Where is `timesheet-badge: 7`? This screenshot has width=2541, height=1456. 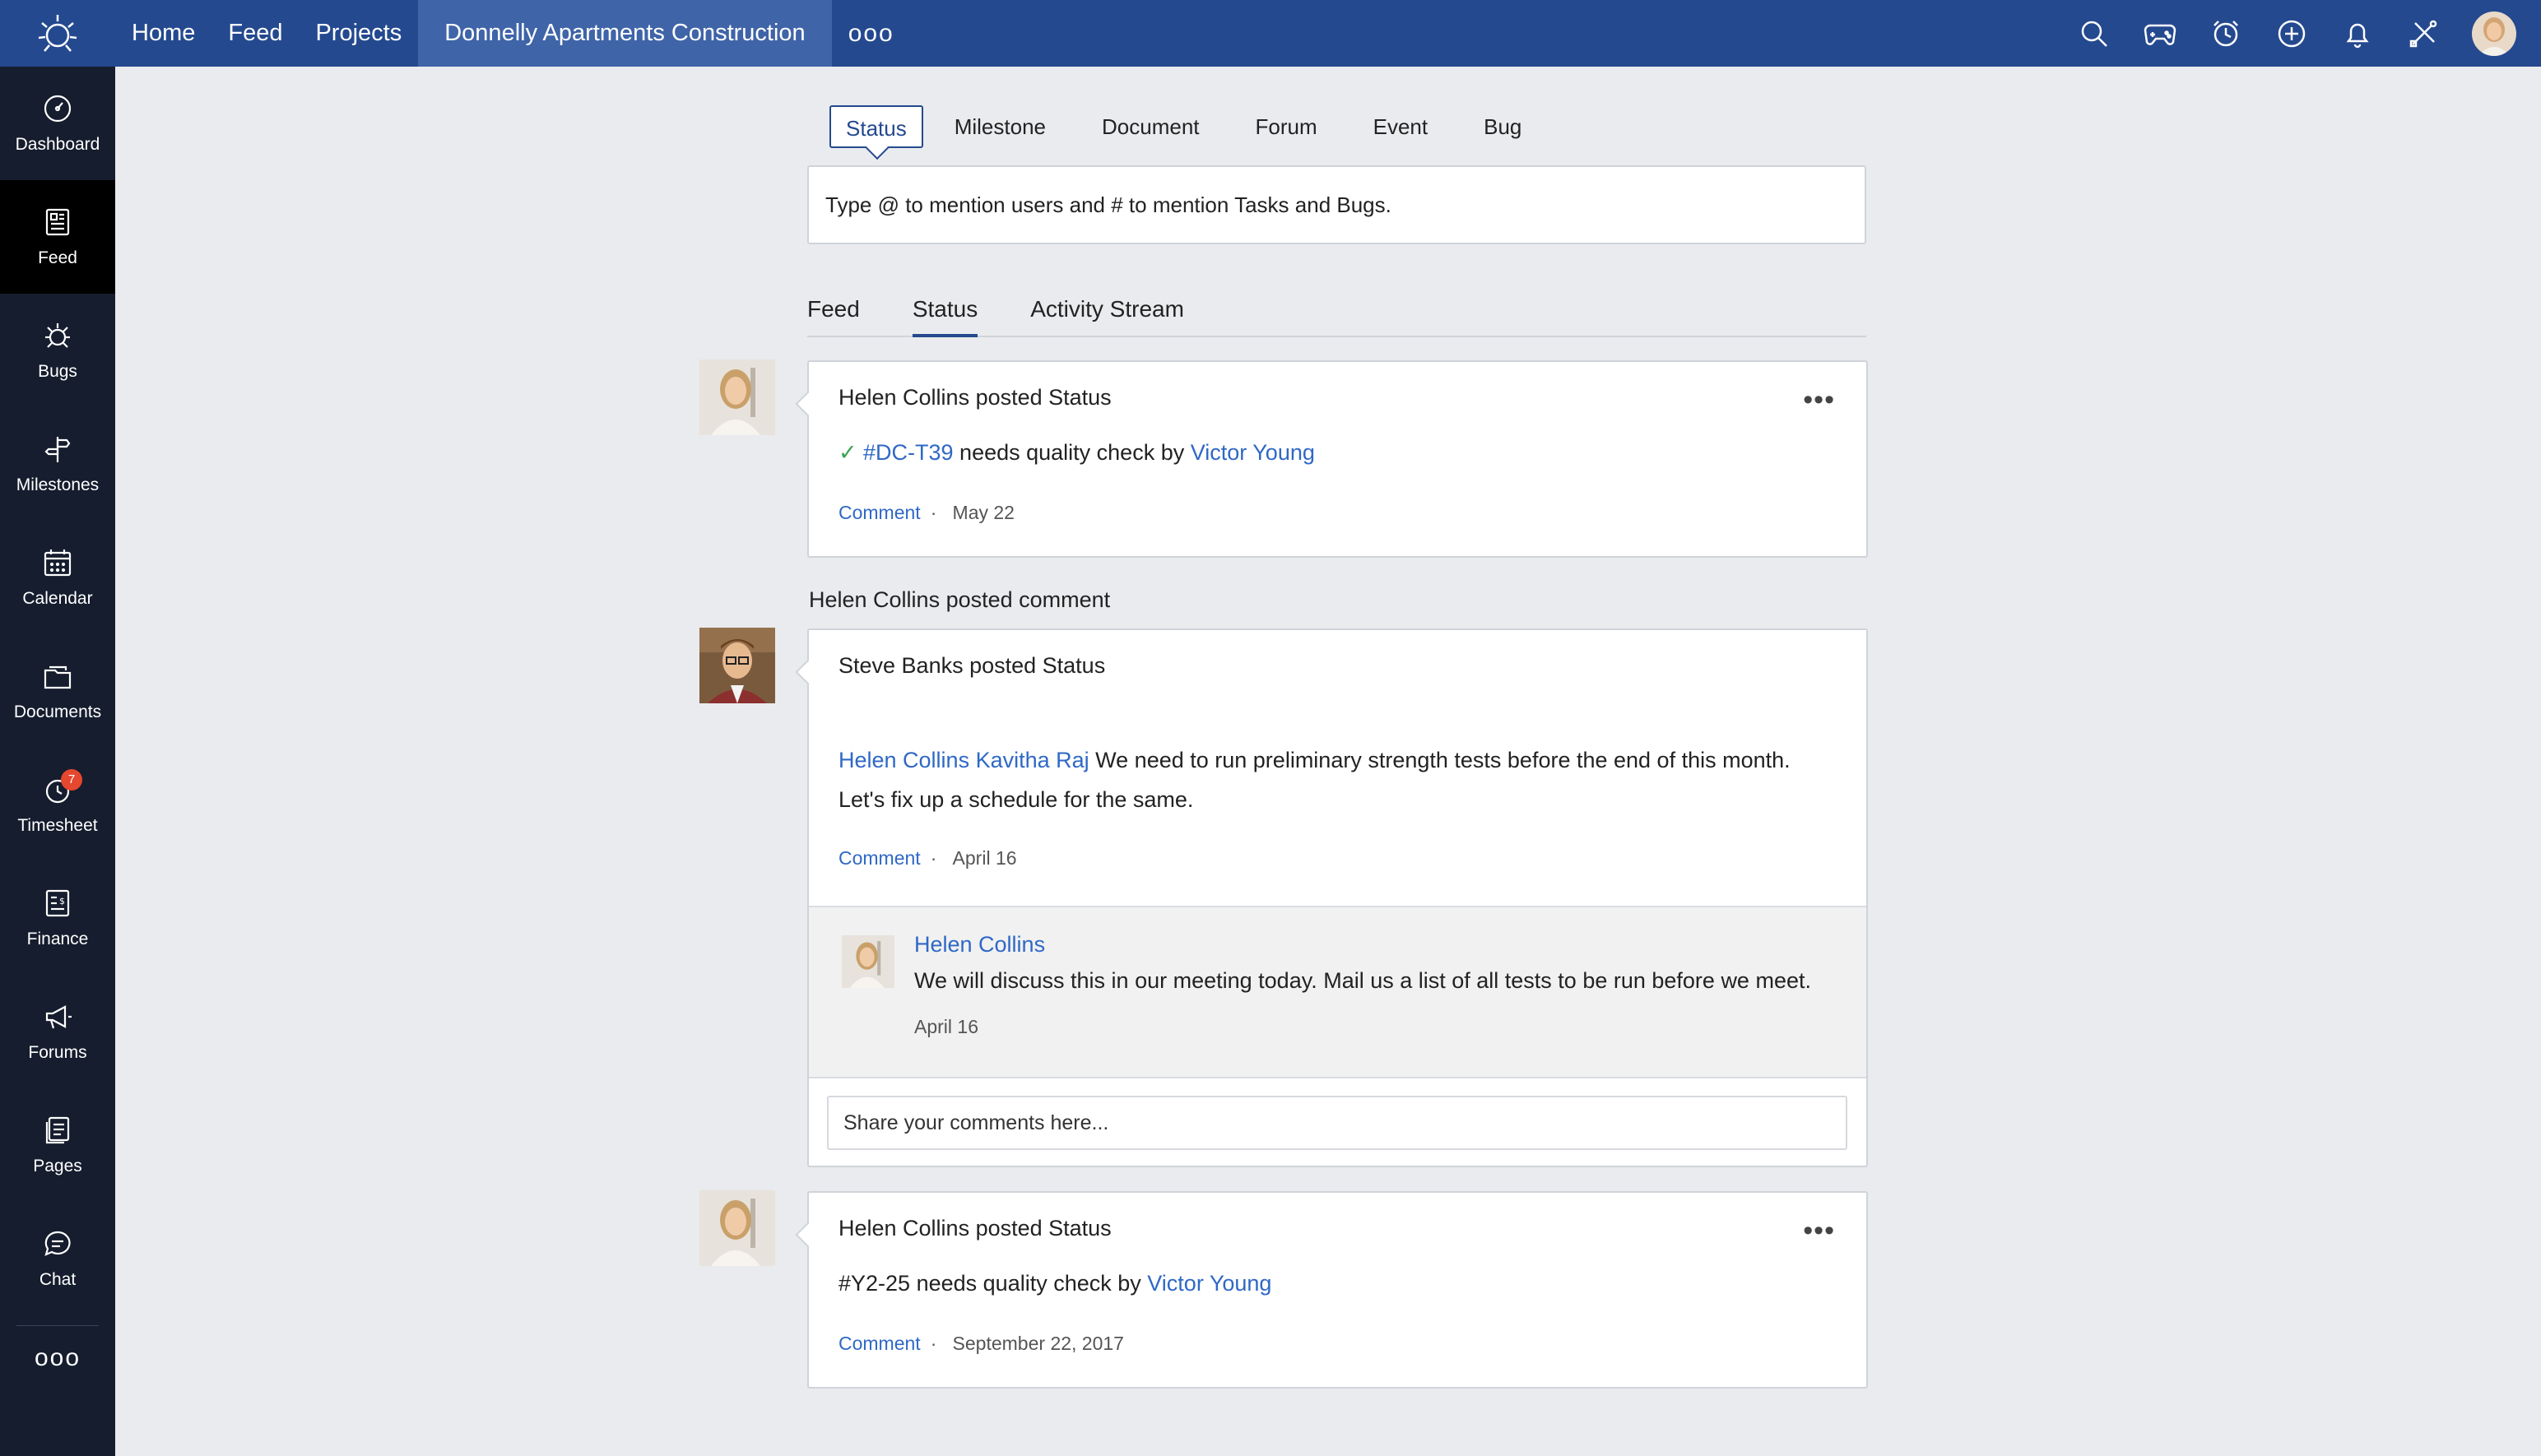
timesheet-badge: 7 is located at coordinates (71, 780).